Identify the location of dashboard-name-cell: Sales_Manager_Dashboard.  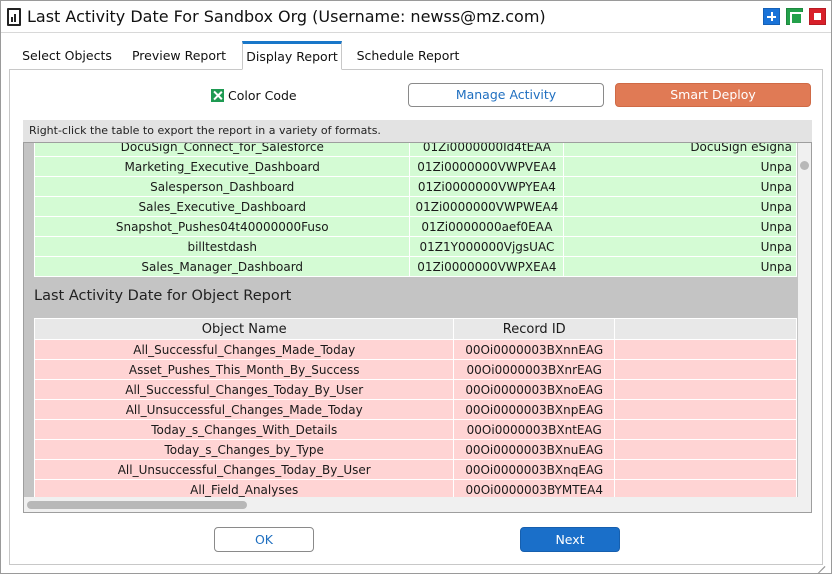
(222, 266).